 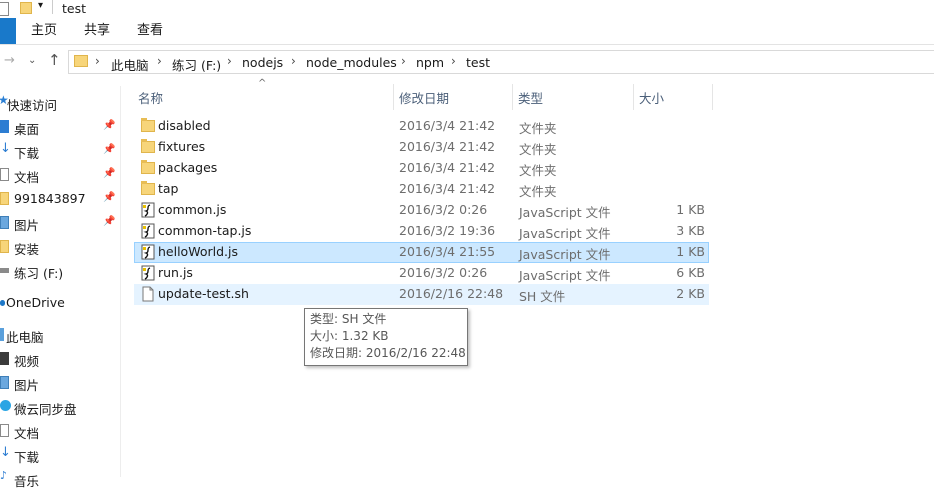 I want to click on tooltip-size: 大小: 1.32 KB, so click(x=349, y=336).